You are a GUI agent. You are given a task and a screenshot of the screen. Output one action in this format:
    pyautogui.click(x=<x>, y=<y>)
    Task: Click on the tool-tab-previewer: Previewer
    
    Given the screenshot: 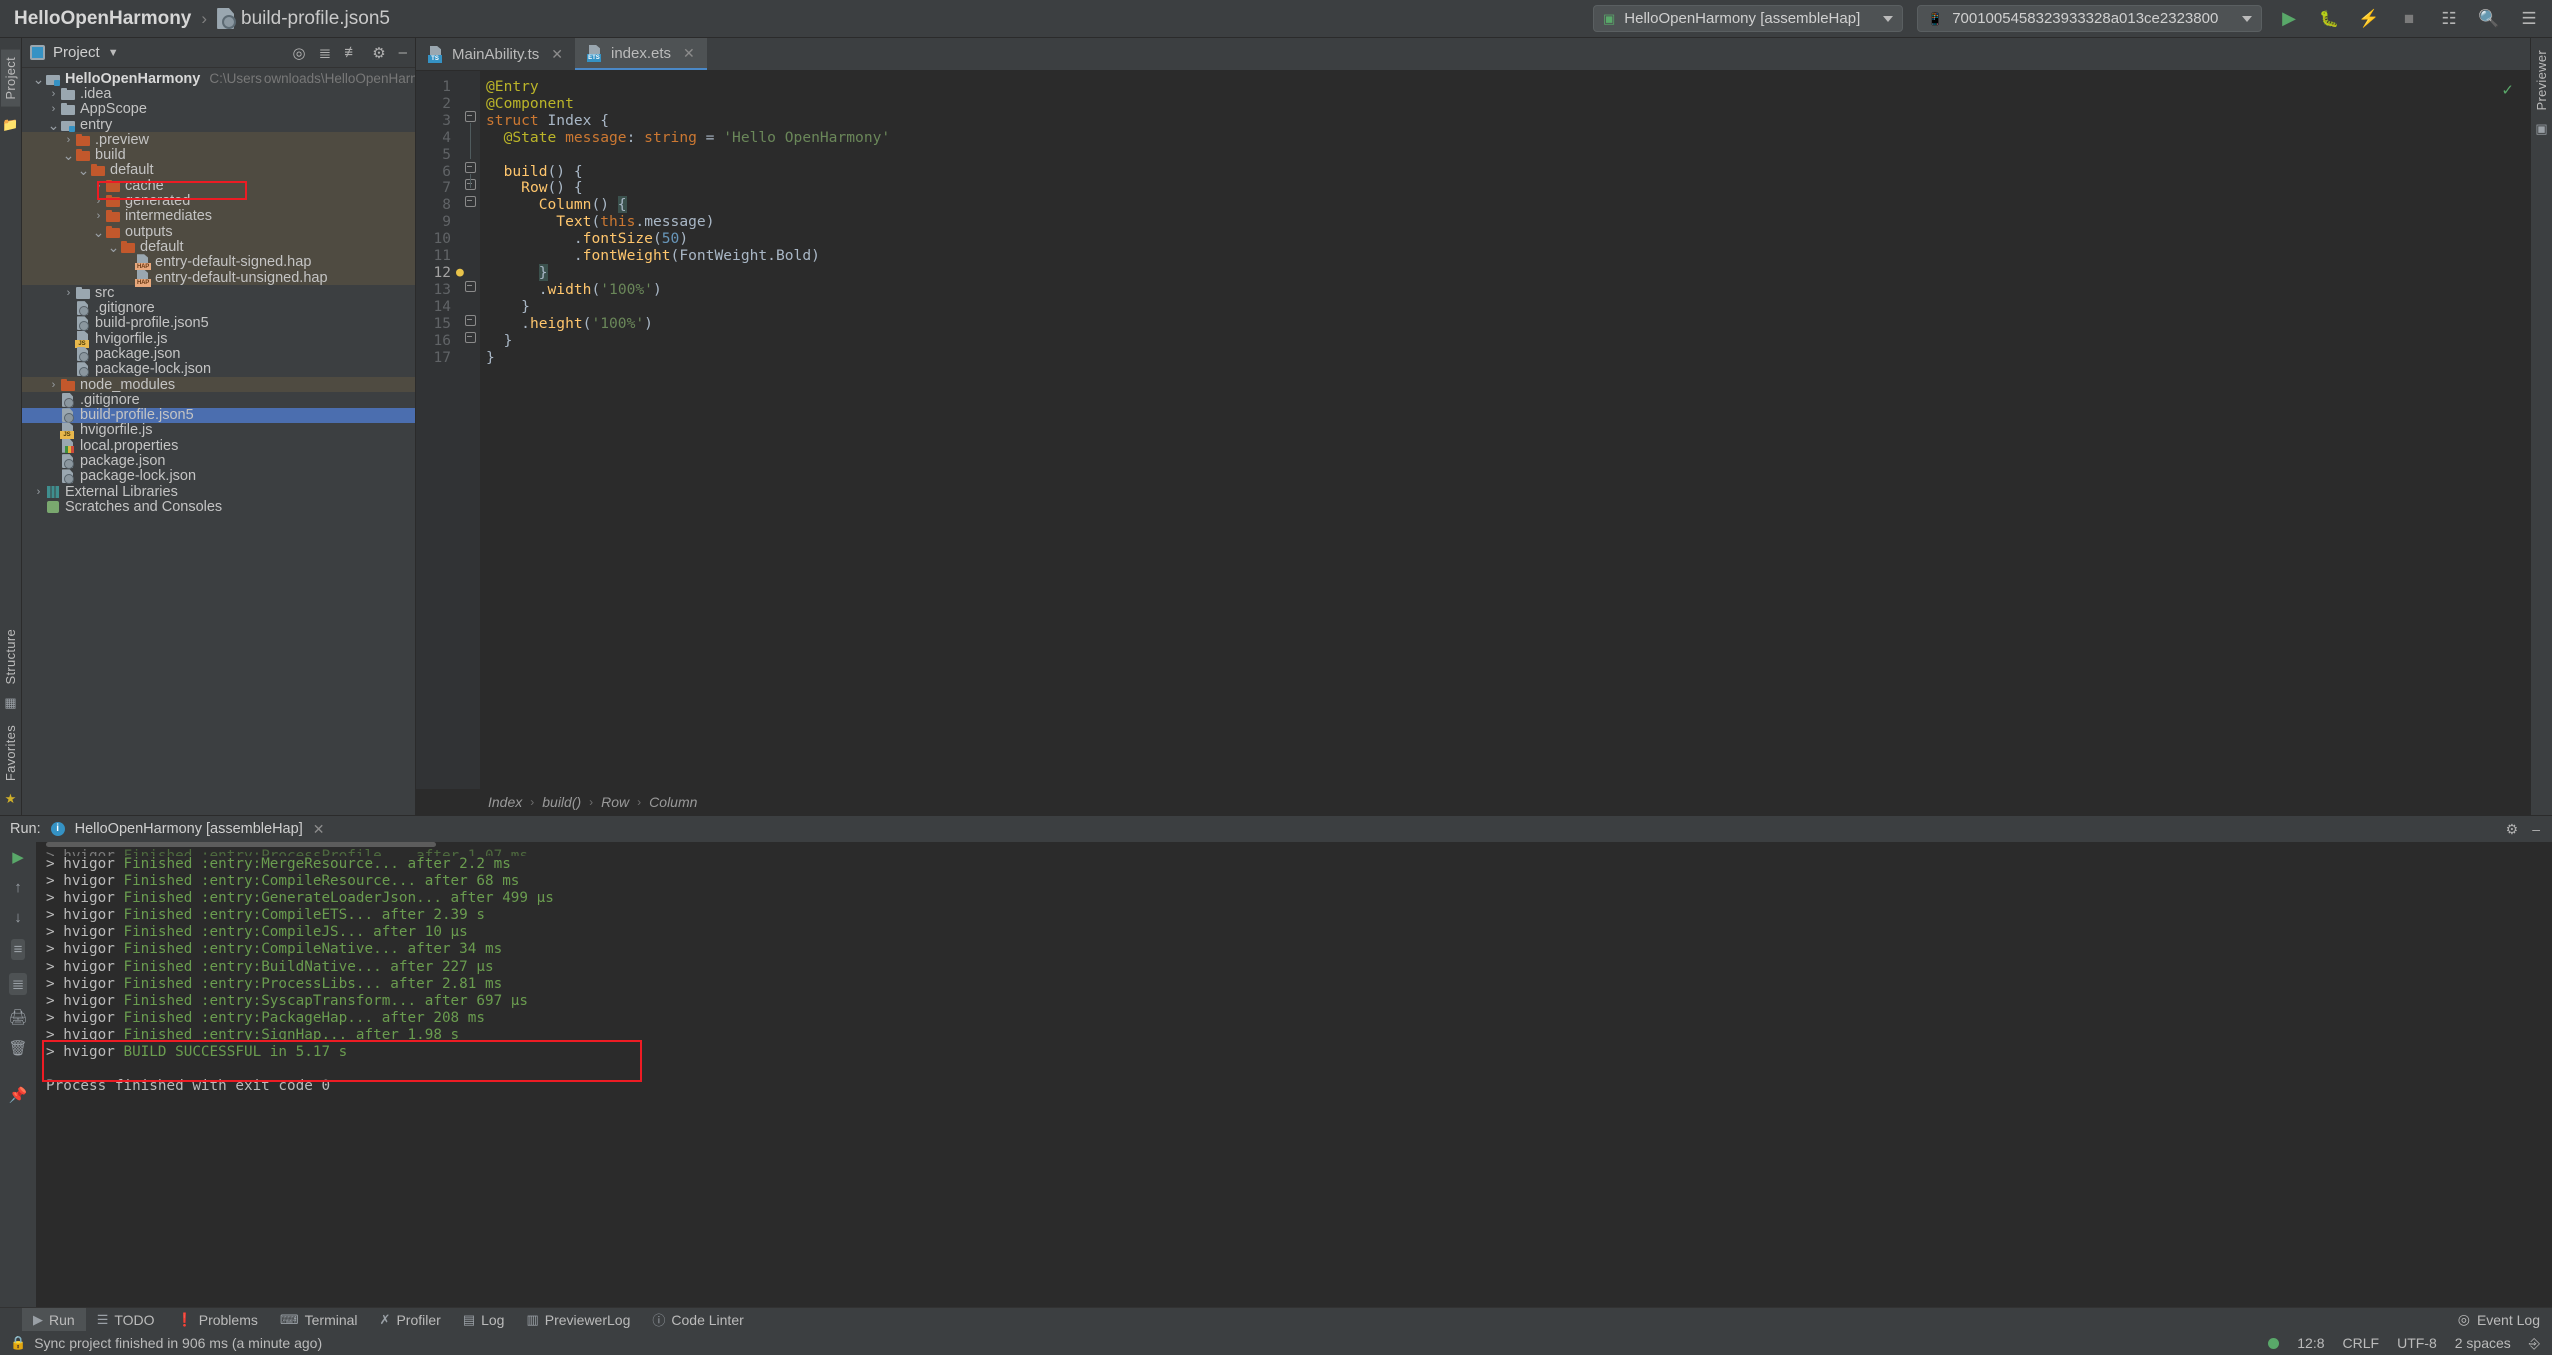 What is the action you would take?
    pyautogui.click(x=2541, y=80)
    